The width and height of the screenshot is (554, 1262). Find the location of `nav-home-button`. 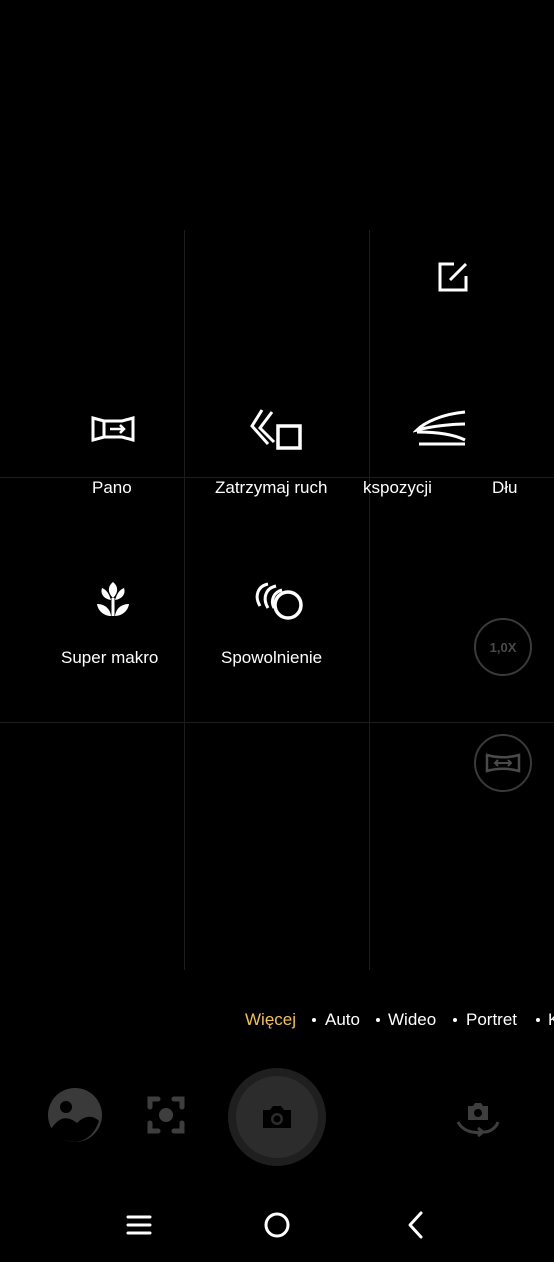

nav-home-button is located at coordinates (277, 1225).